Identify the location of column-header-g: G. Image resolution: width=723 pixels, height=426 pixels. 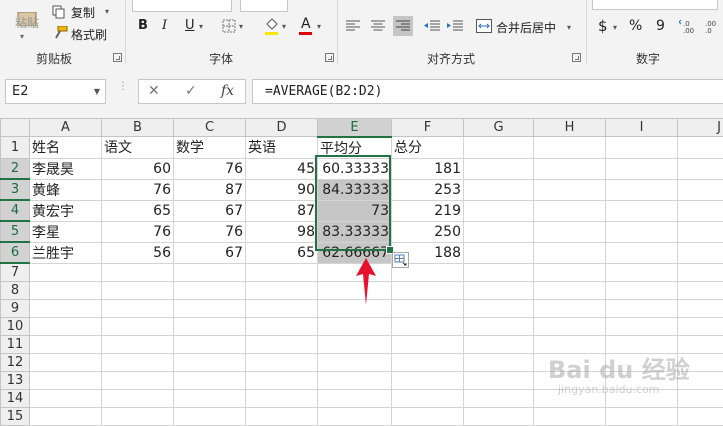
(498, 127).